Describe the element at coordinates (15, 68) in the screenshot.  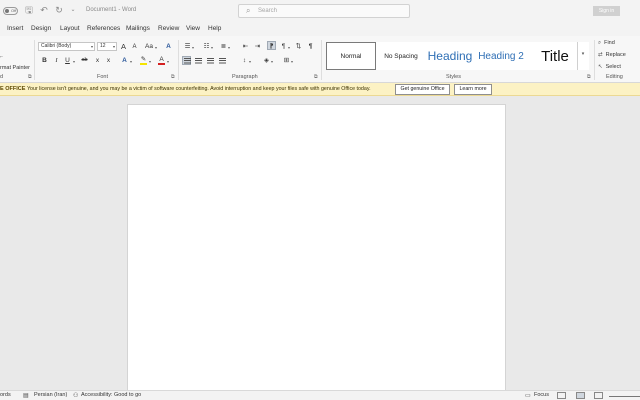
I see `format-painter-button: rmat Painter` at that location.